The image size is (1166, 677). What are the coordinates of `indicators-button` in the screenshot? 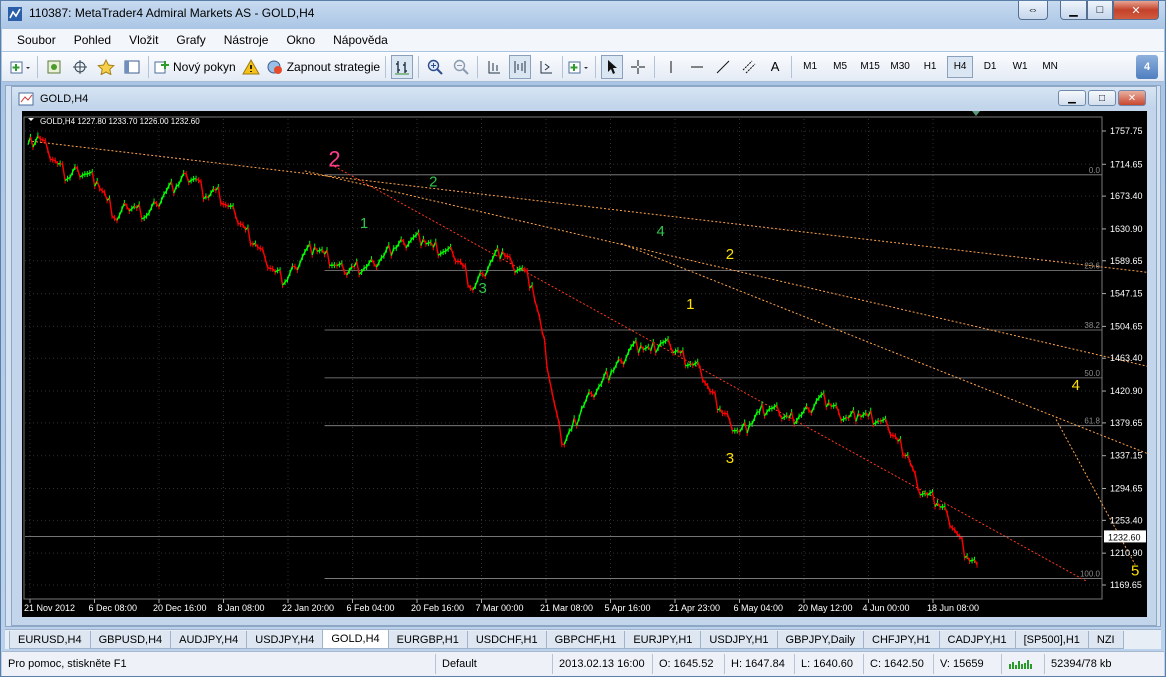 It's located at (579, 67).